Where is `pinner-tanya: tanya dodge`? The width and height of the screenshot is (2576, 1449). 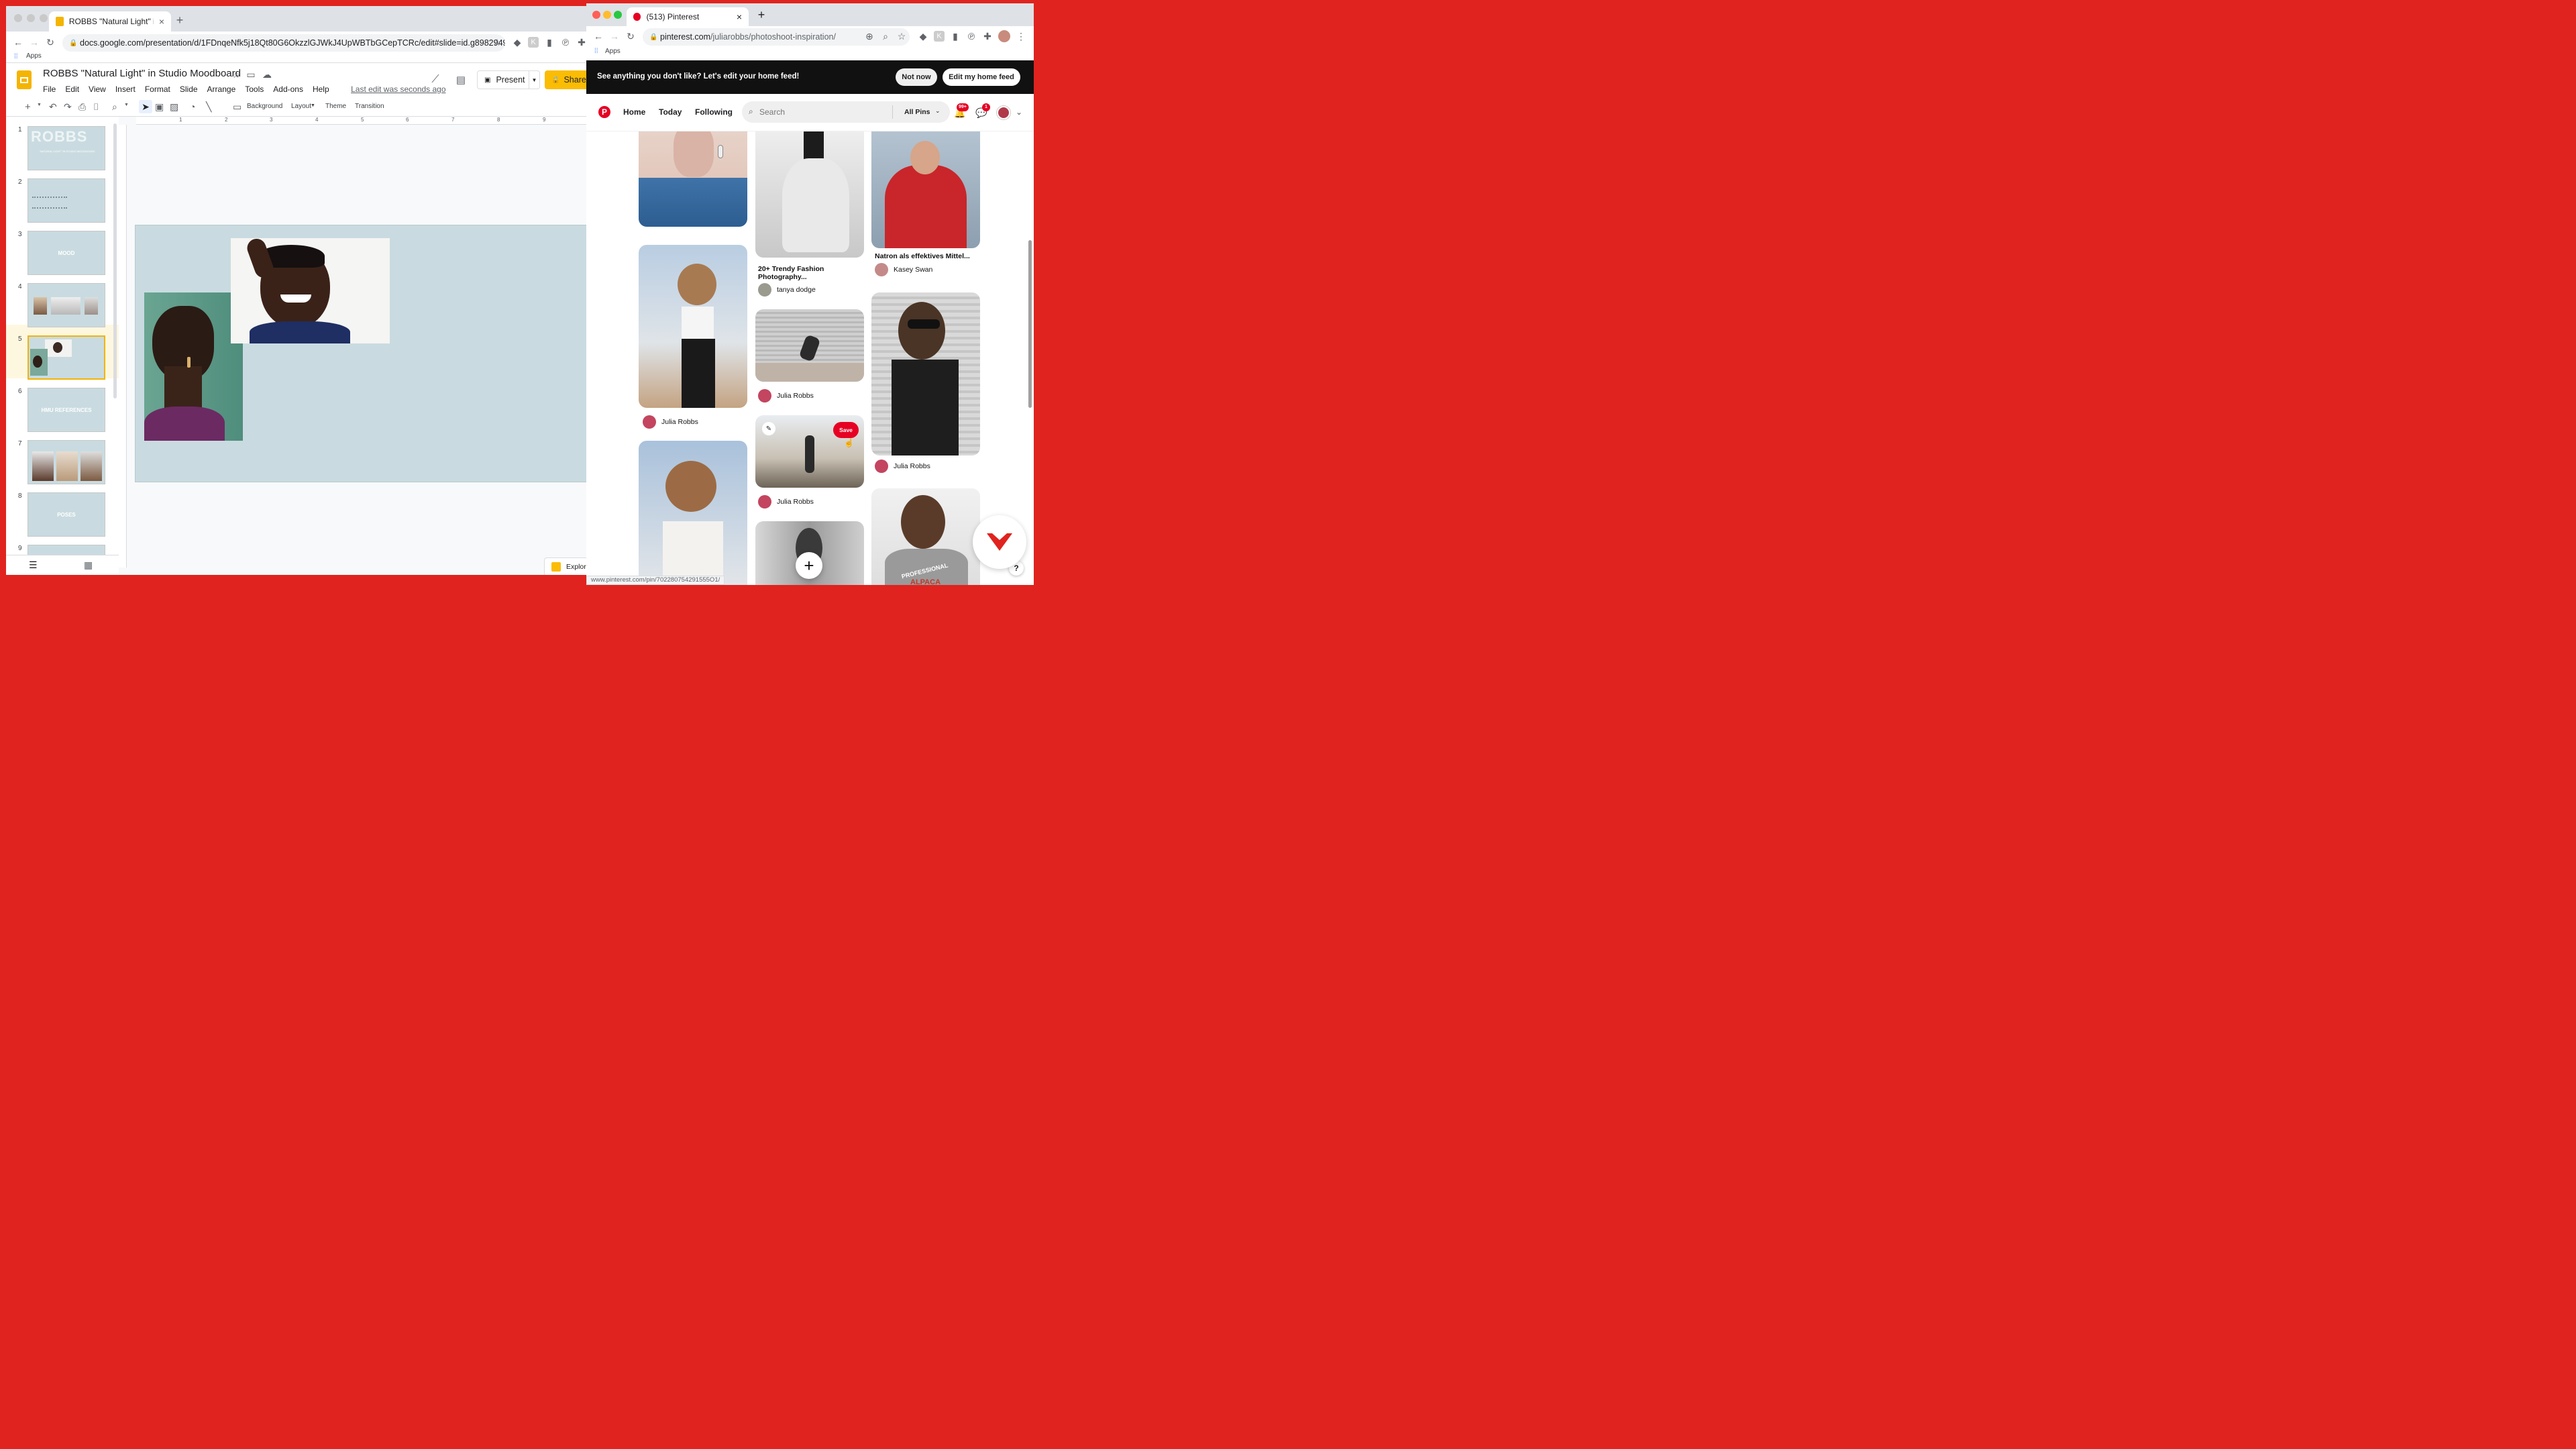
pinner-tanya: tanya dodge is located at coordinates (787, 290).